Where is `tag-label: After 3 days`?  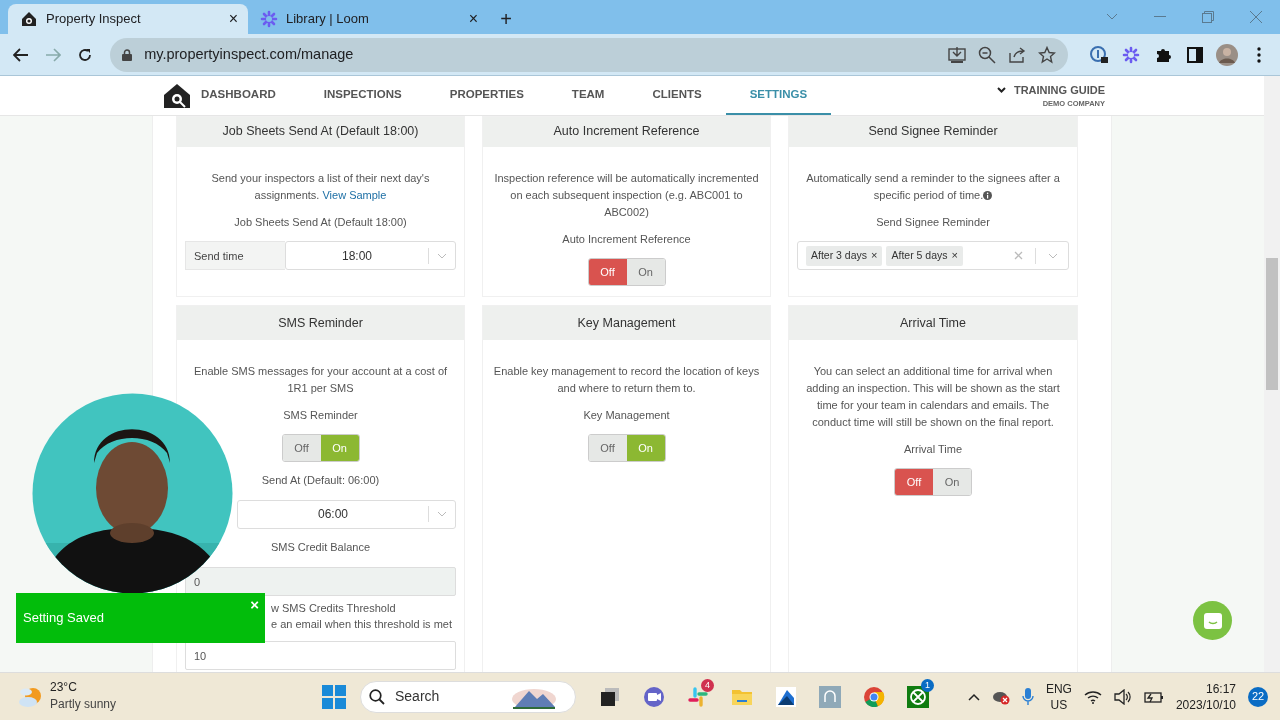 tag-label: After 3 days is located at coordinates (839, 255).